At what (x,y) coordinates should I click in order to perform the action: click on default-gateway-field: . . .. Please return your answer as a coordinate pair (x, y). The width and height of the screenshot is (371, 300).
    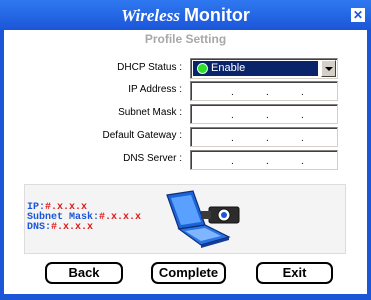
    Looking at the image, I should click on (264, 137).